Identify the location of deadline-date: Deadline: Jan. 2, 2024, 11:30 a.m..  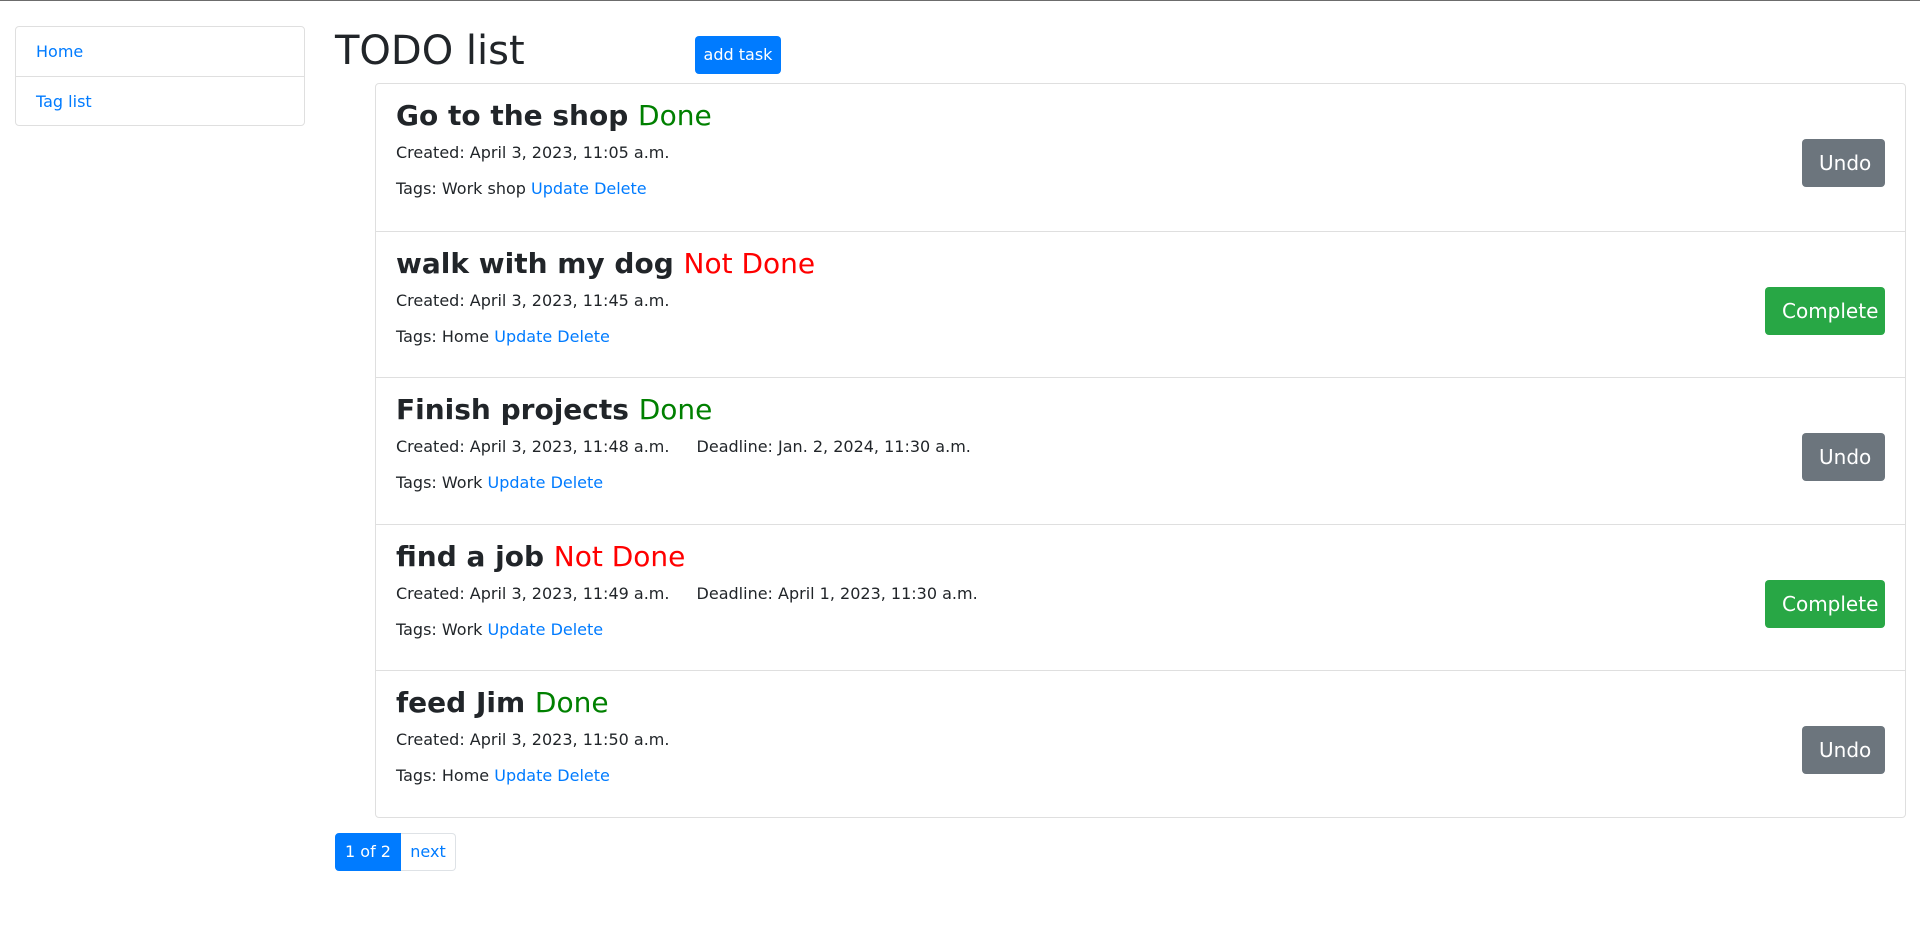
(833, 447).